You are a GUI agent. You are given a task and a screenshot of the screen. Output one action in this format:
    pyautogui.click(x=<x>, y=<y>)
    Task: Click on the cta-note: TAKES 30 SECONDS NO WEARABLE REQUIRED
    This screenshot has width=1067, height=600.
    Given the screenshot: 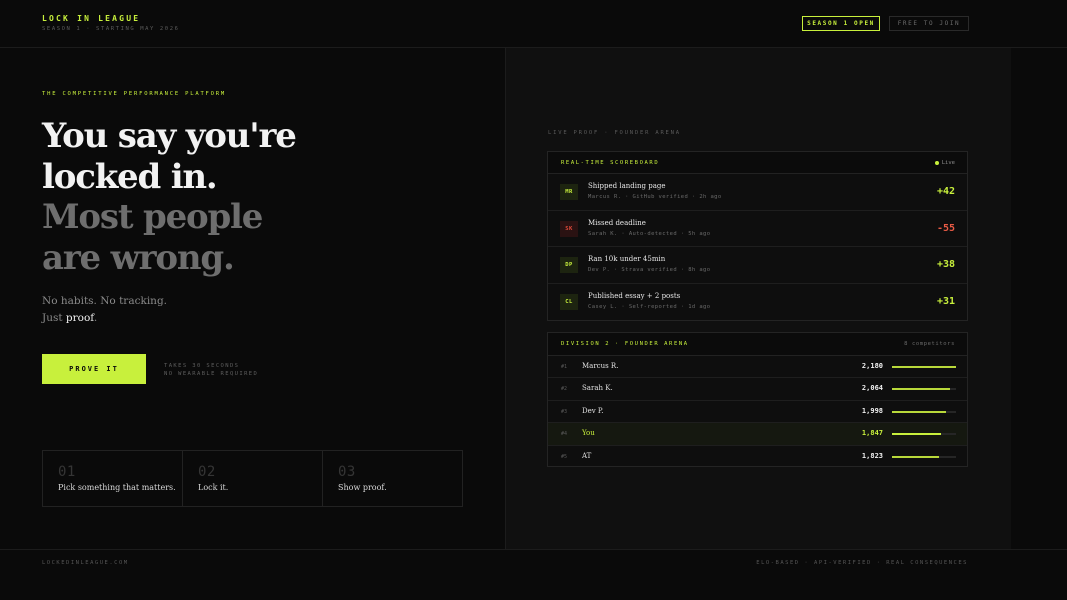 What is the action you would take?
    pyautogui.click(x=211, y=370)
    